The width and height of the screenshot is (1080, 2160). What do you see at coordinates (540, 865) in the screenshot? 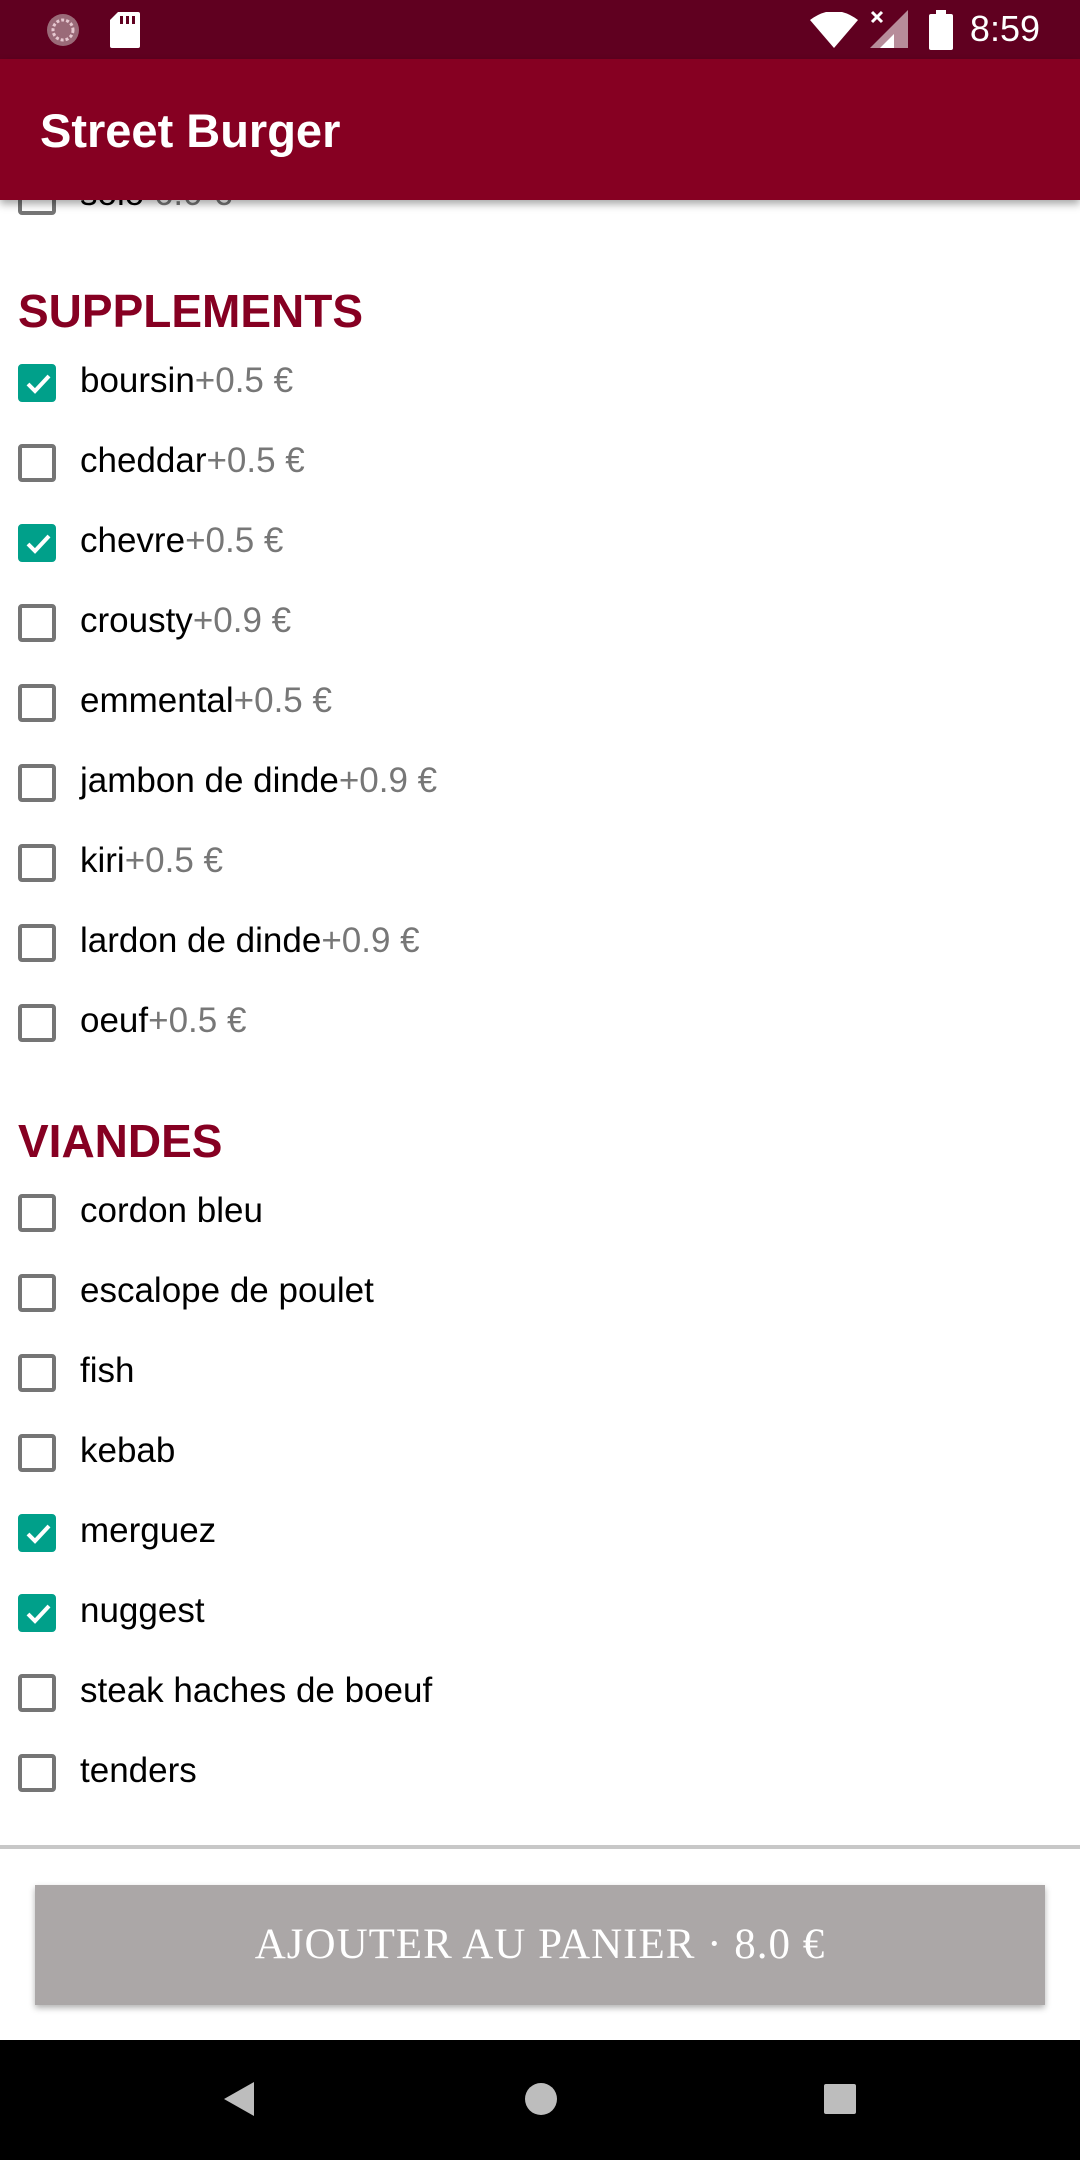
I see `list-item-kiri: kiri+0.5 €` at bounding box center [540, 865].